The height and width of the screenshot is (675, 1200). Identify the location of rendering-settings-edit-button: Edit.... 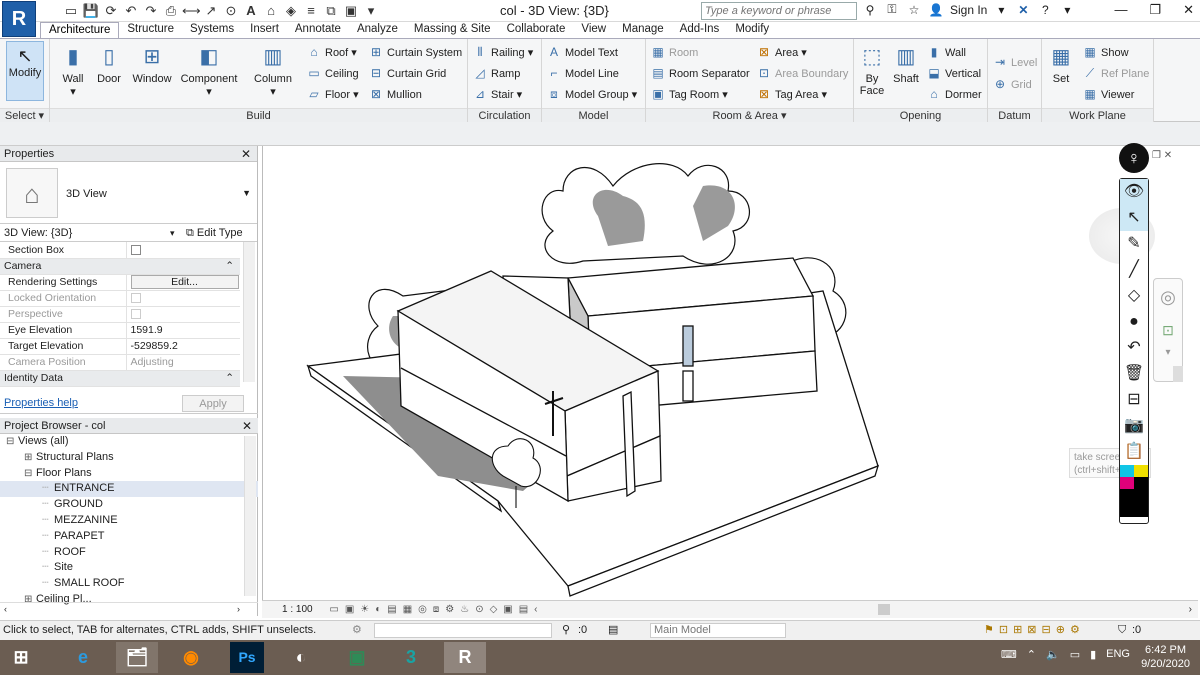
(184, 282).